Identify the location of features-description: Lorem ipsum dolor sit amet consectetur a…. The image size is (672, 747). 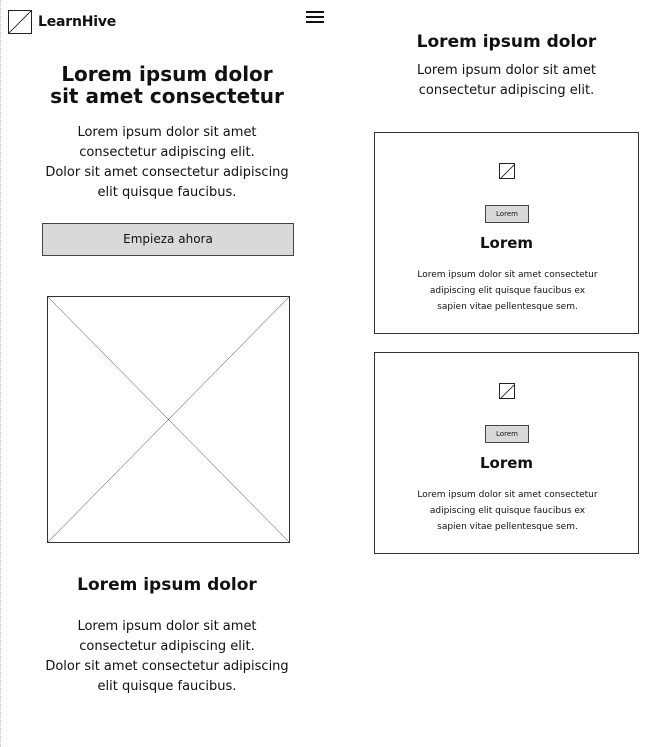
(506, 81).